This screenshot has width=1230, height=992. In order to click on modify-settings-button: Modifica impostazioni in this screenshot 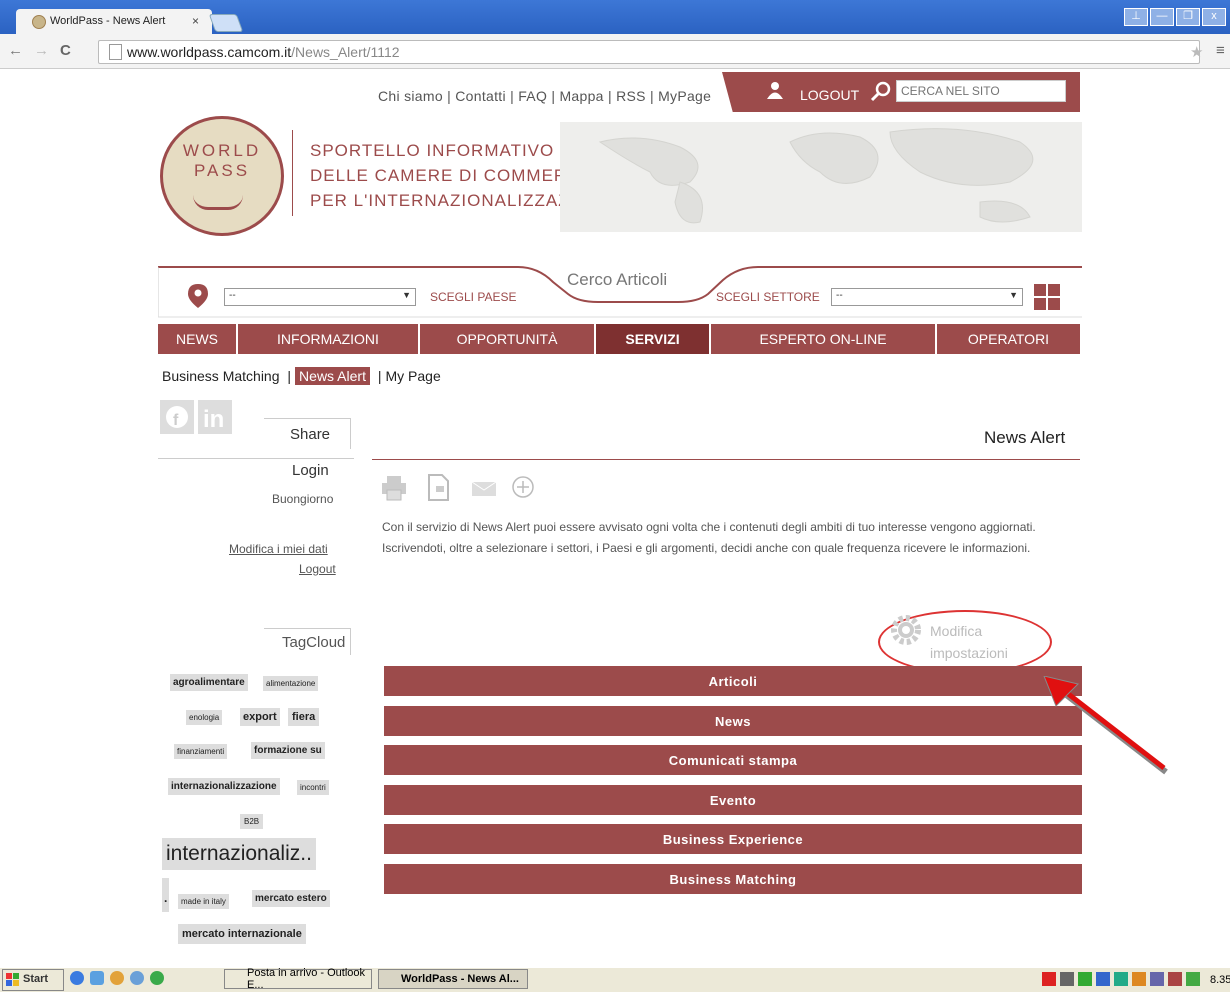, I will do `click(969, 642)`.